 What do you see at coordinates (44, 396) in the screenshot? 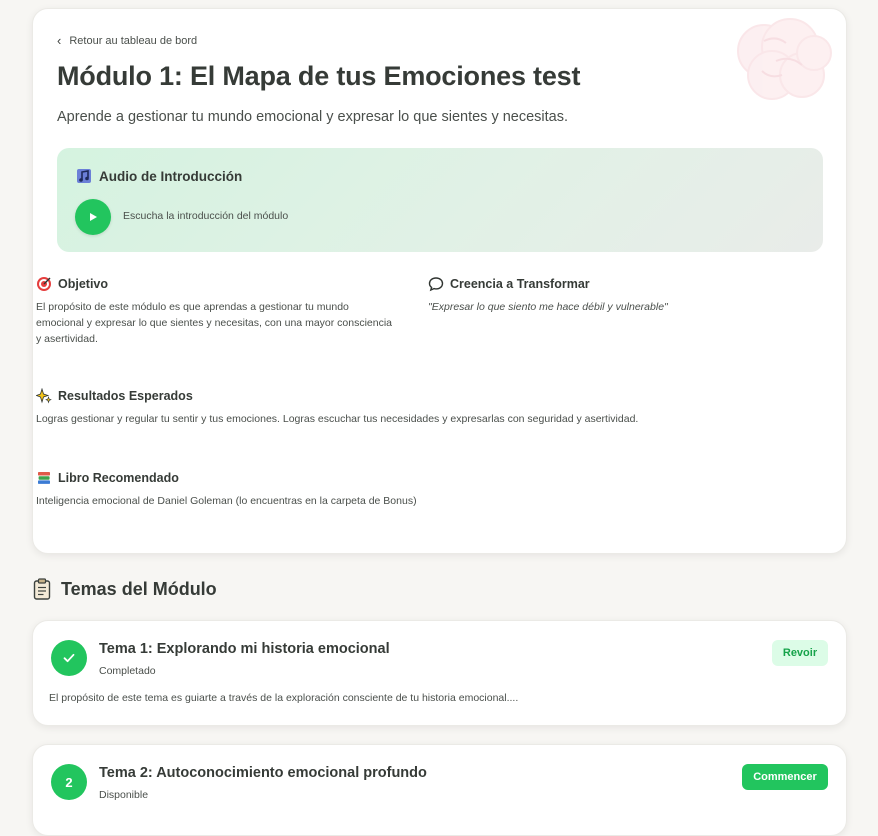
I see `sparkles-icon` at bounding box center [44, 396].